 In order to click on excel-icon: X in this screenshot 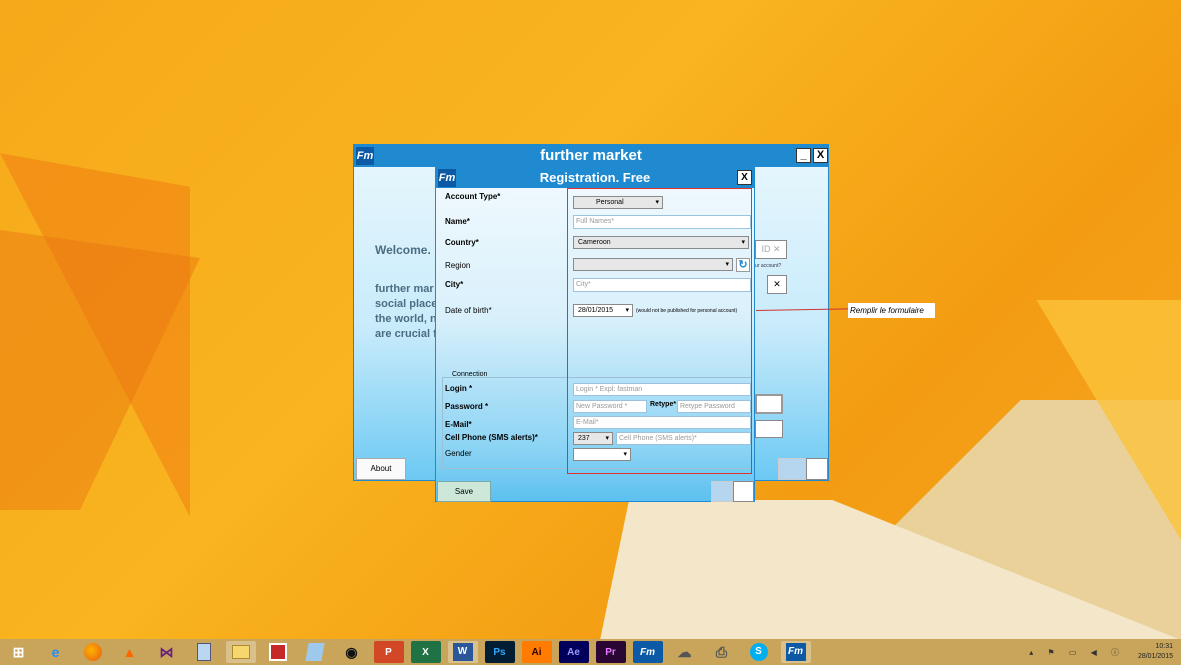, I will do `click(425, 652)`.